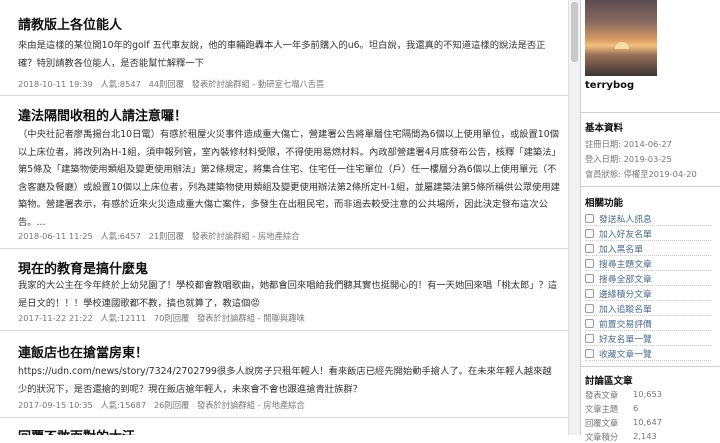 This screenshot has width=720, height=443. What do you see at coordinates (83, 267) in the screenshot?
I see `post-title: 現在的教育是搞什麼鬼` at bounding box center [83, 267].